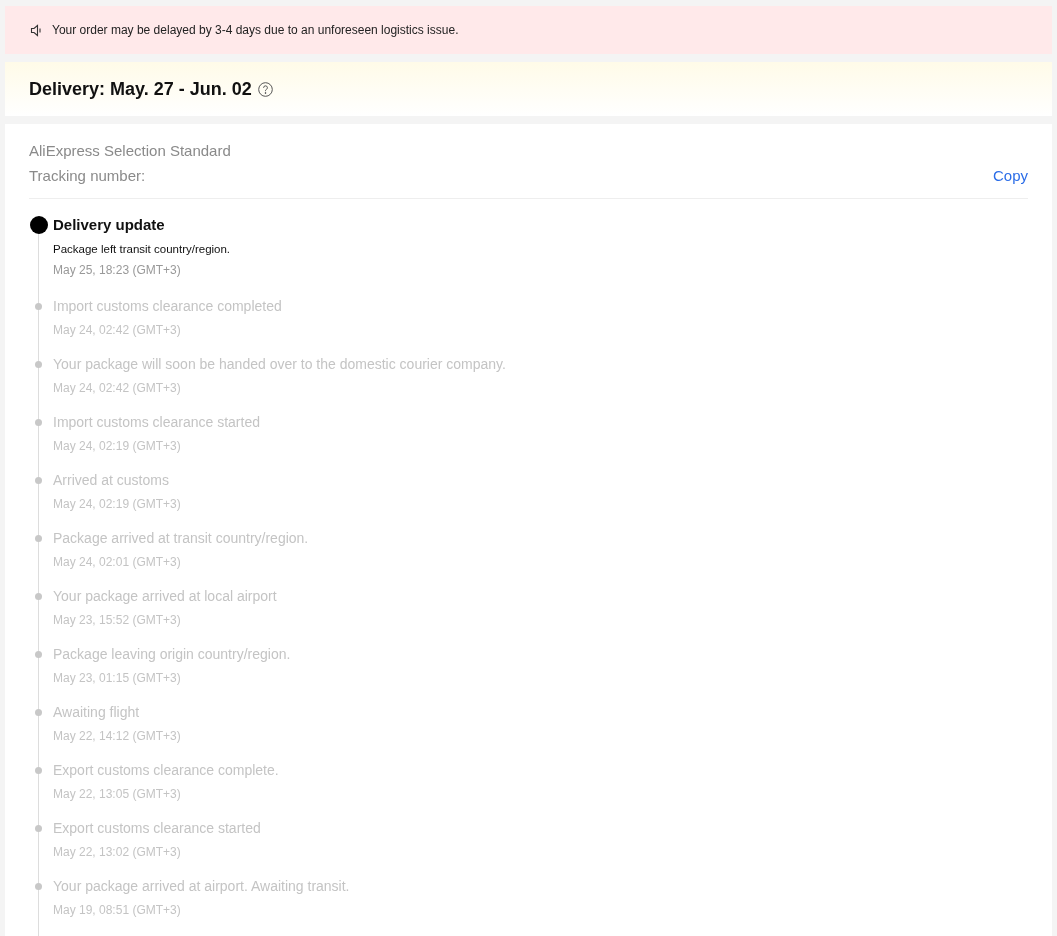 This screenshot has height=936, width=1057. I want to click on event-title: Package arrived at transit country/region., so click(181, 538).